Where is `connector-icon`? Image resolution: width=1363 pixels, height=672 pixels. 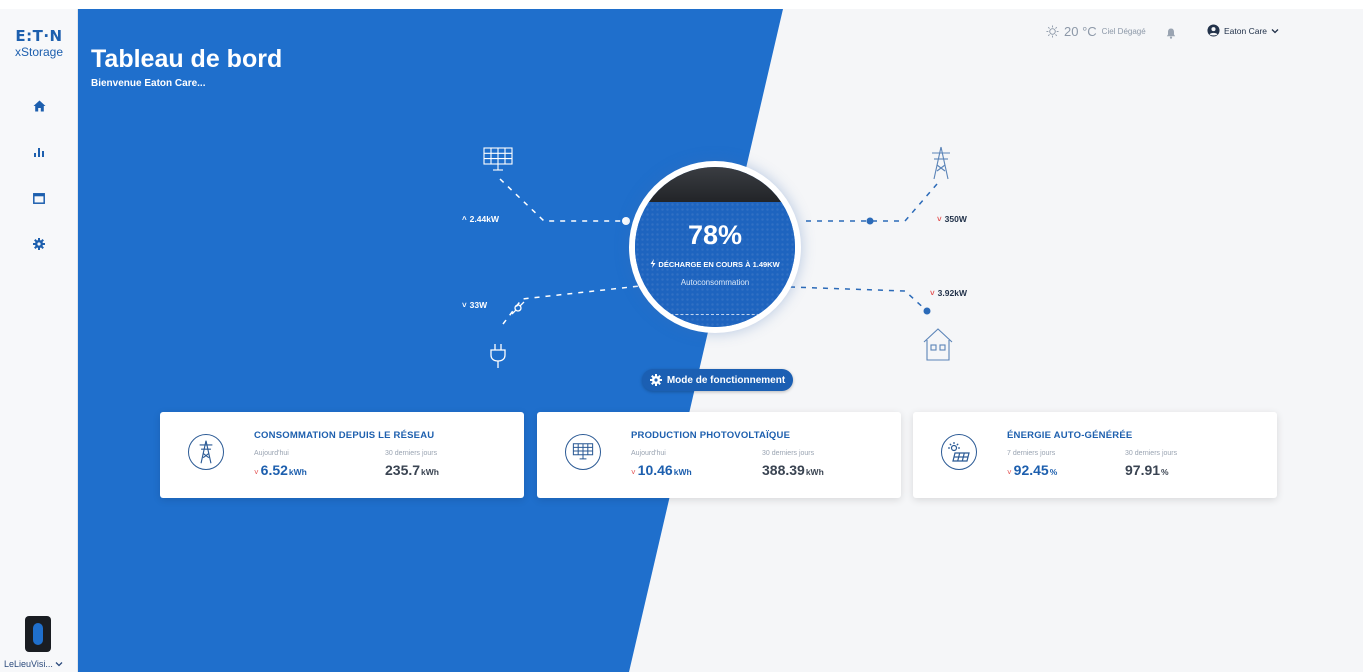
connector-icon is located at coordinates (518, 308).